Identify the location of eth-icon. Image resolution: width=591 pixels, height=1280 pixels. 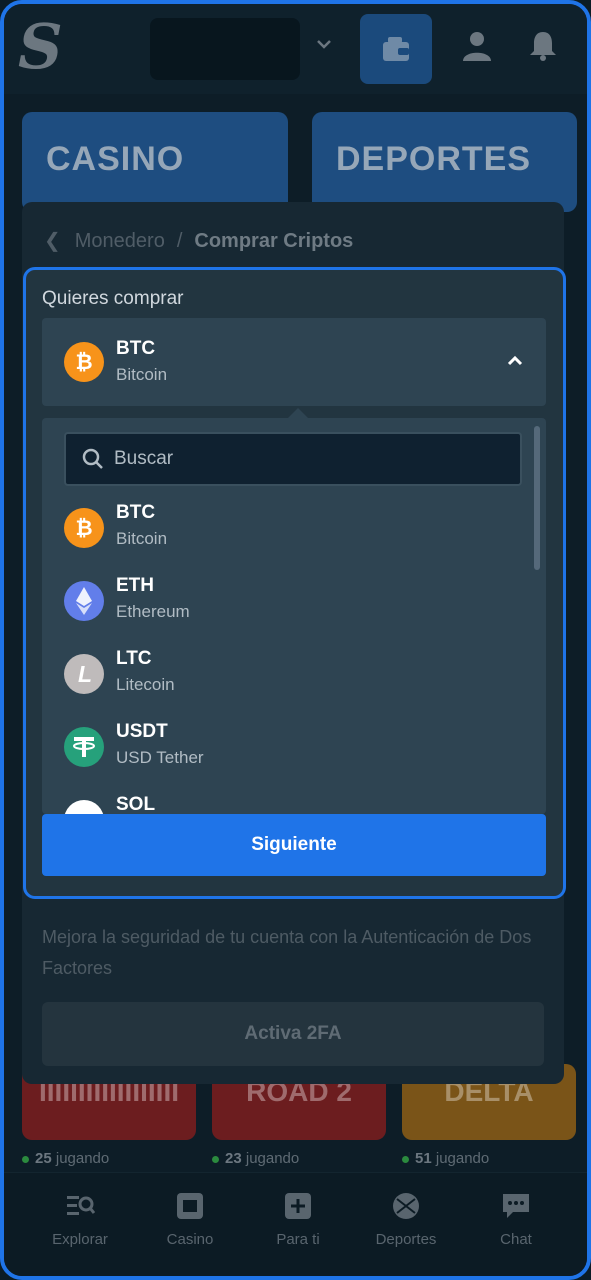
(84, 601).